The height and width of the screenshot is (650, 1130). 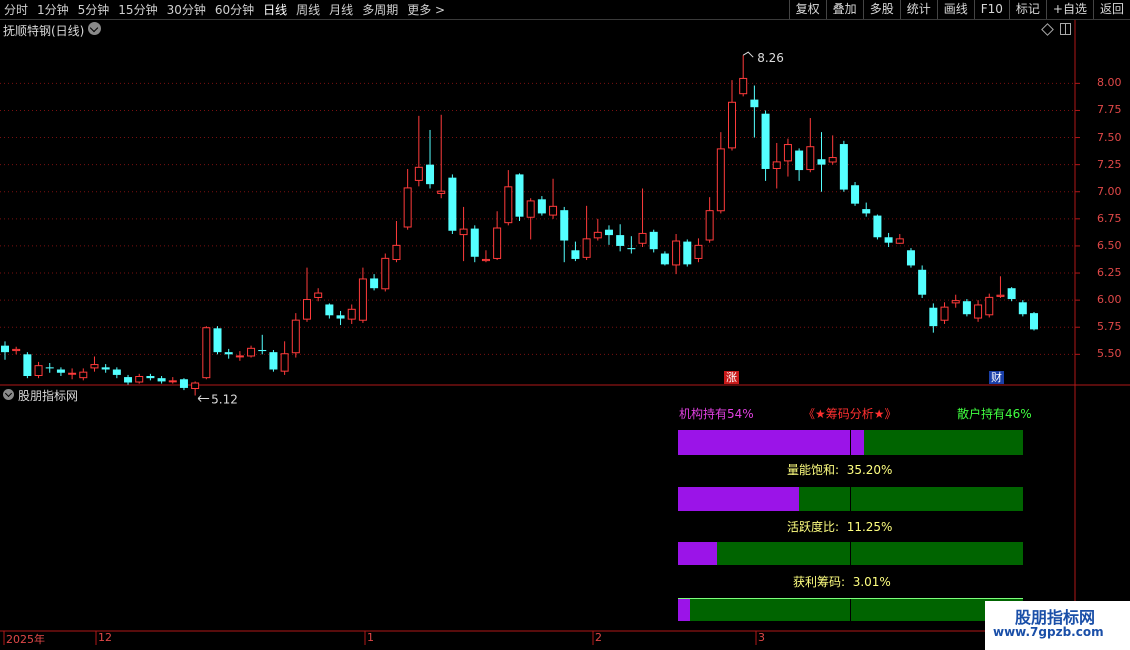 What do you see at coordinates (840, 470) in the screenshot?
I see `volume-saturation-label: 量能饱和: 35.20%` at bounding box center [840, 470].